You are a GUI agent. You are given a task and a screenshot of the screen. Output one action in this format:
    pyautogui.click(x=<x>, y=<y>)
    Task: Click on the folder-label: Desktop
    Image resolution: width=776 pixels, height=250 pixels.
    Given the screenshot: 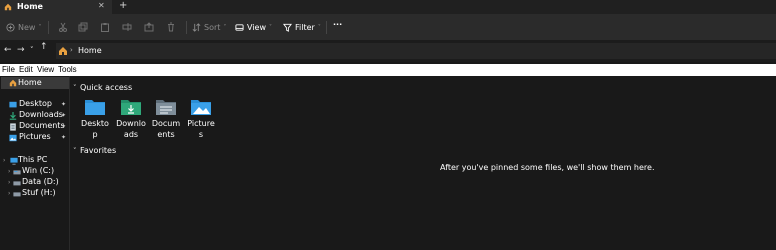 What is the action you would take?
    pyautogui.click(x=95, y=129)
    